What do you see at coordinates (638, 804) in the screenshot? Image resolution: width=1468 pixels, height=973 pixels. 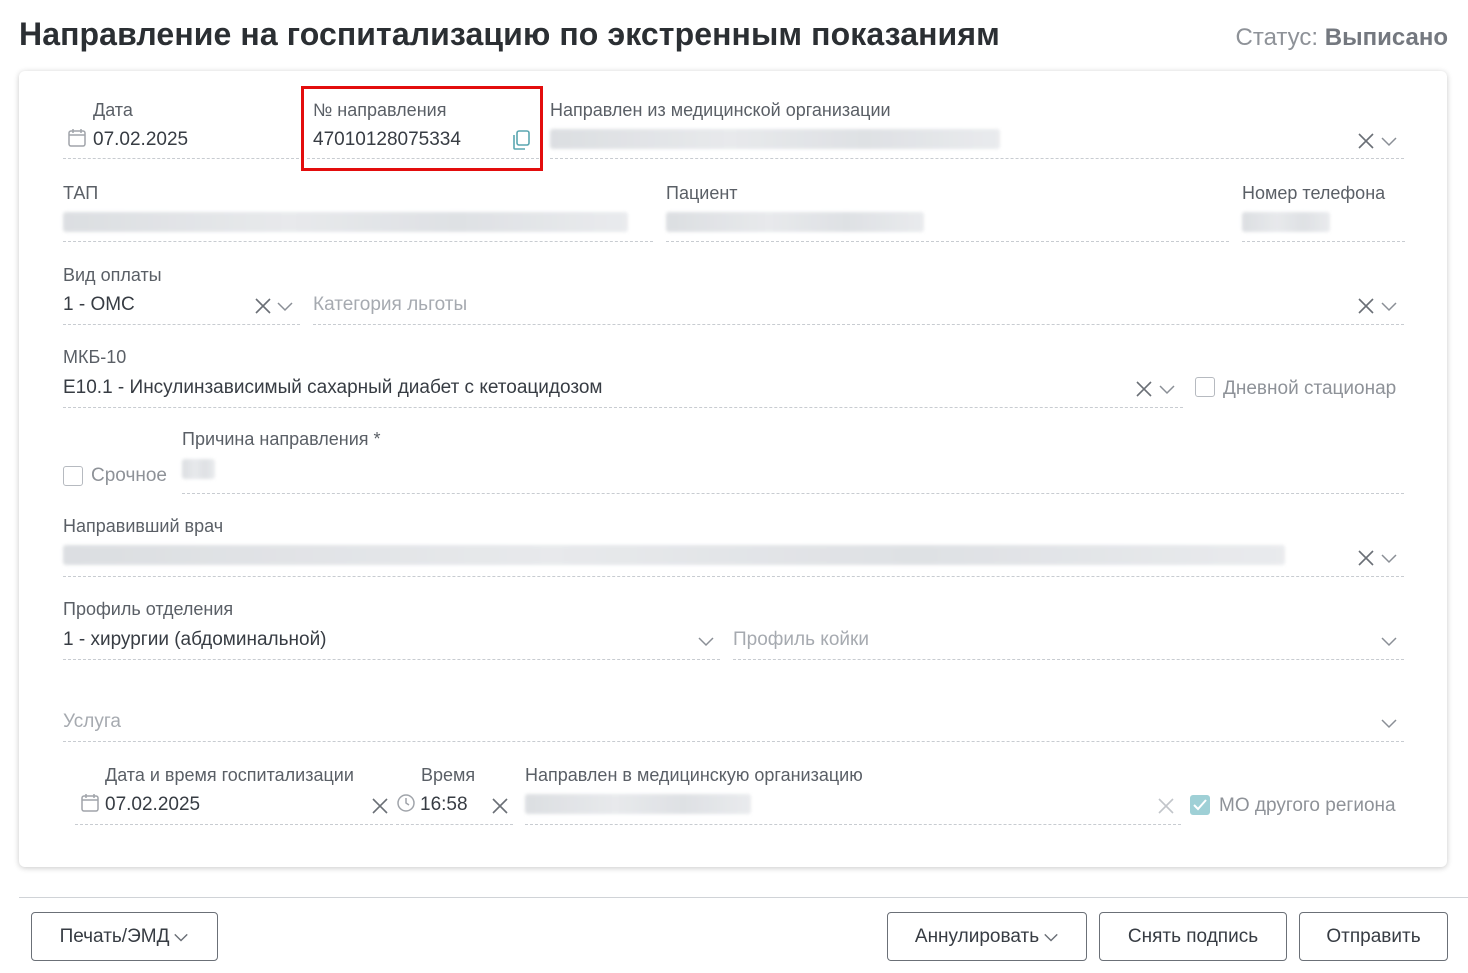 I see `to-org-value` at bounding box center [638, 804].